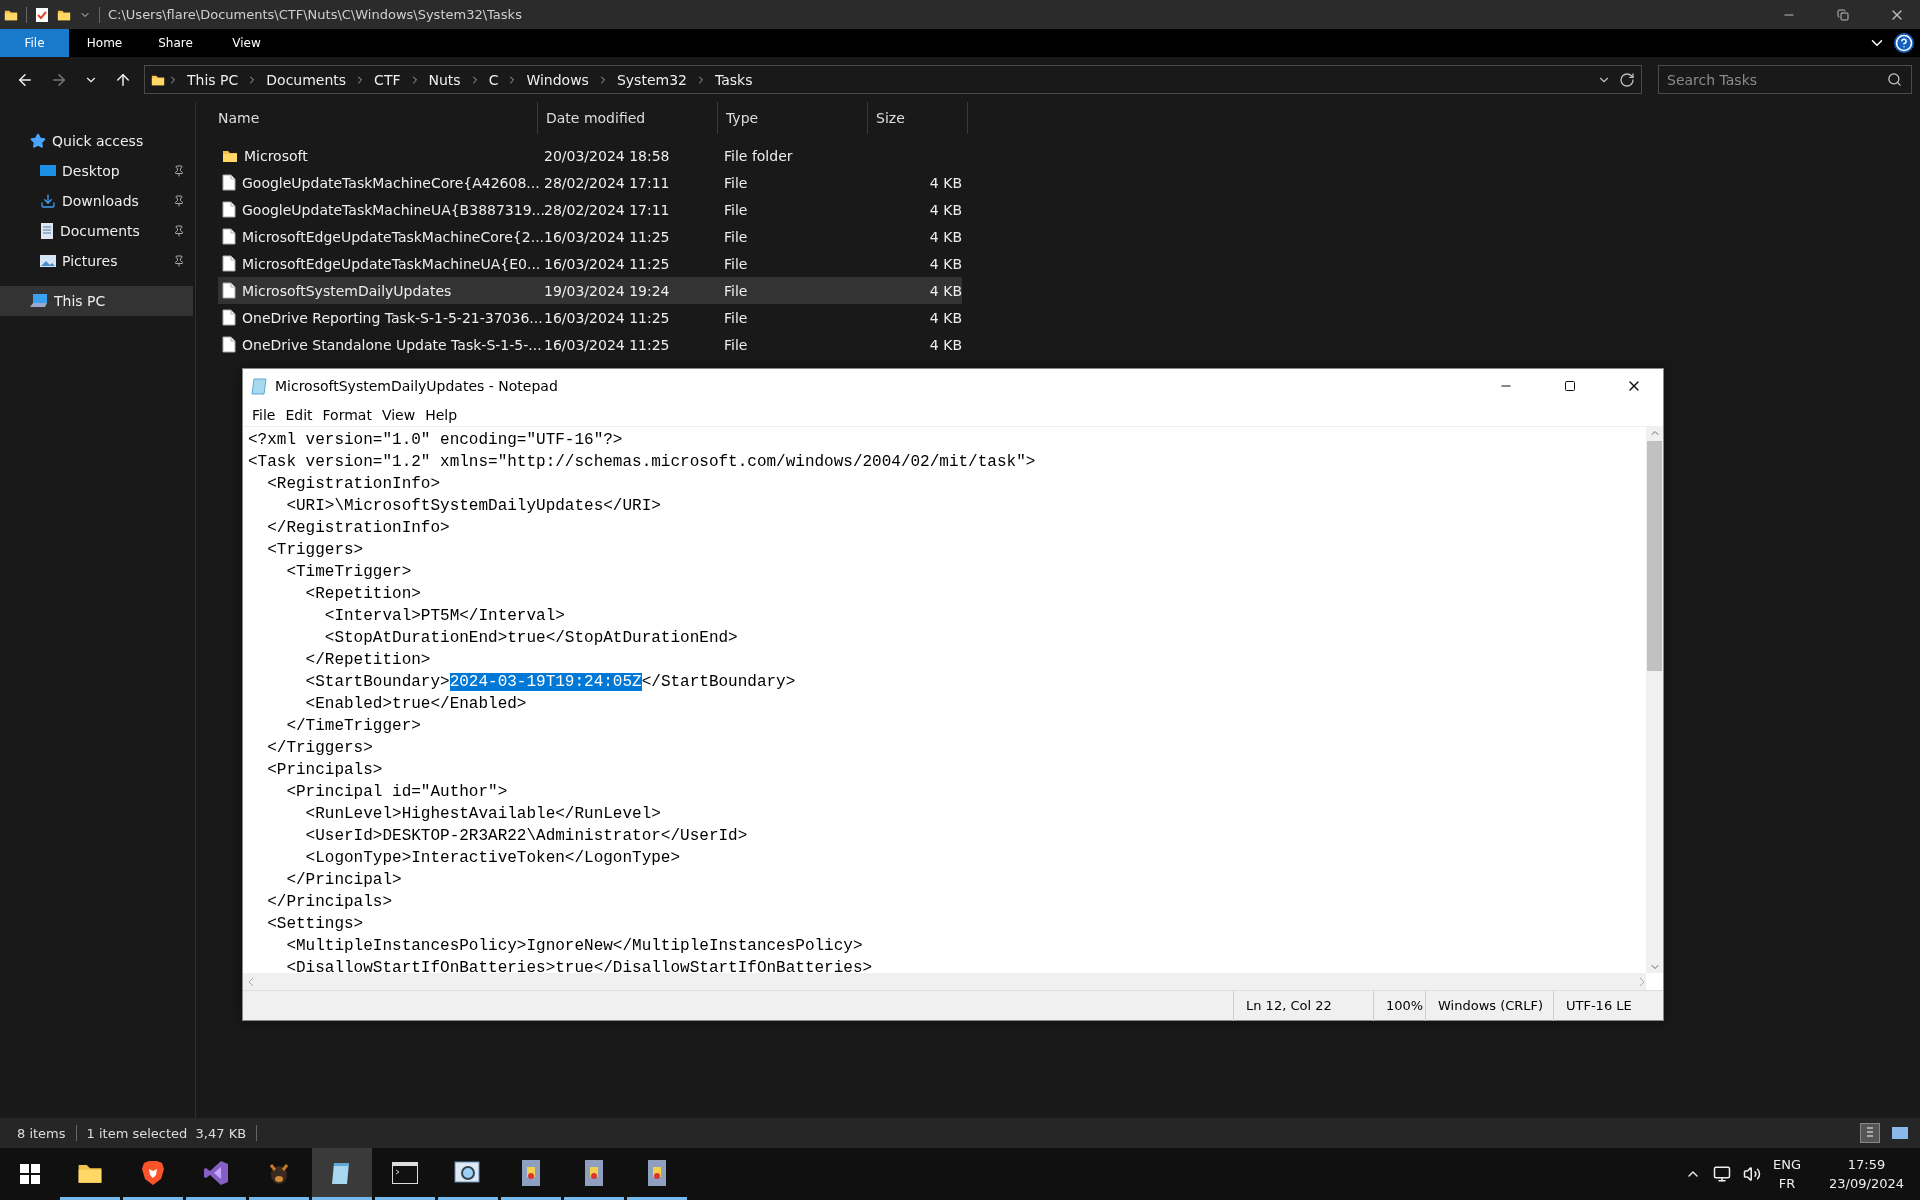  I want to click on clock-date: 23/09/2024, so click(1866, 1183).